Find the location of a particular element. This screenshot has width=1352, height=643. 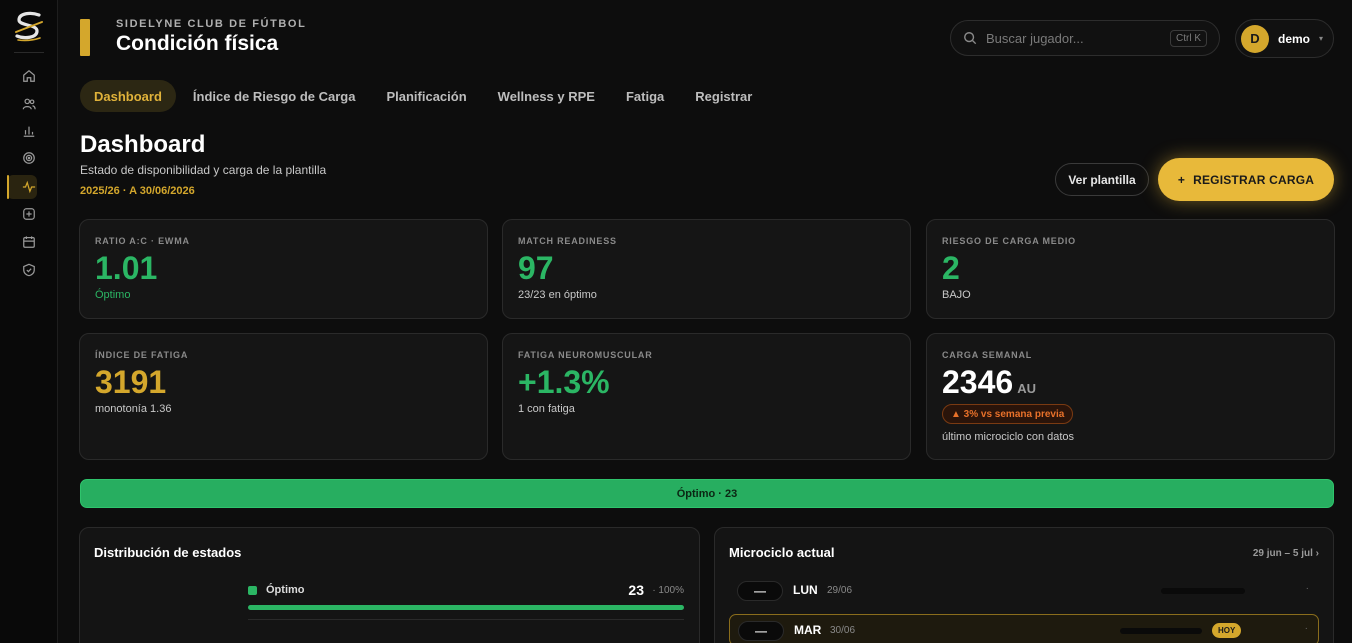

sidebar is located at coordinates (29, 321).